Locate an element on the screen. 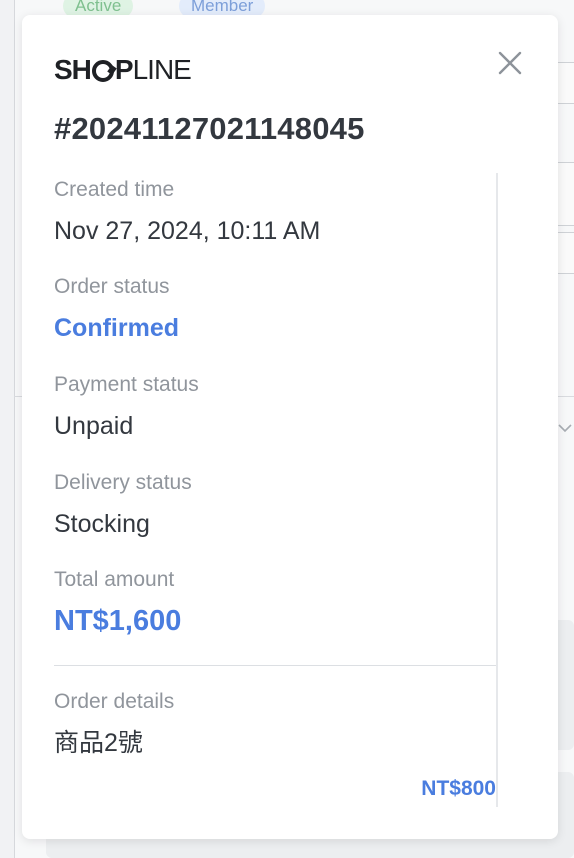 This screenshot has width=574, height=858. section-divider is located at coordinates (275, 665).